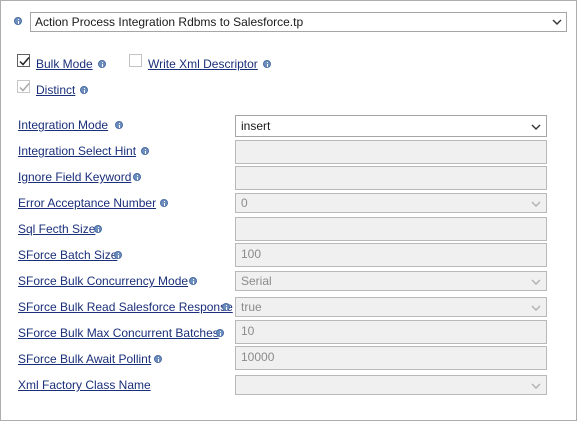  Describe the element at coordinates (391, 281) in the screenshot. I see `sforce-bulk-concurrency-mode-select: Serial` at that location.